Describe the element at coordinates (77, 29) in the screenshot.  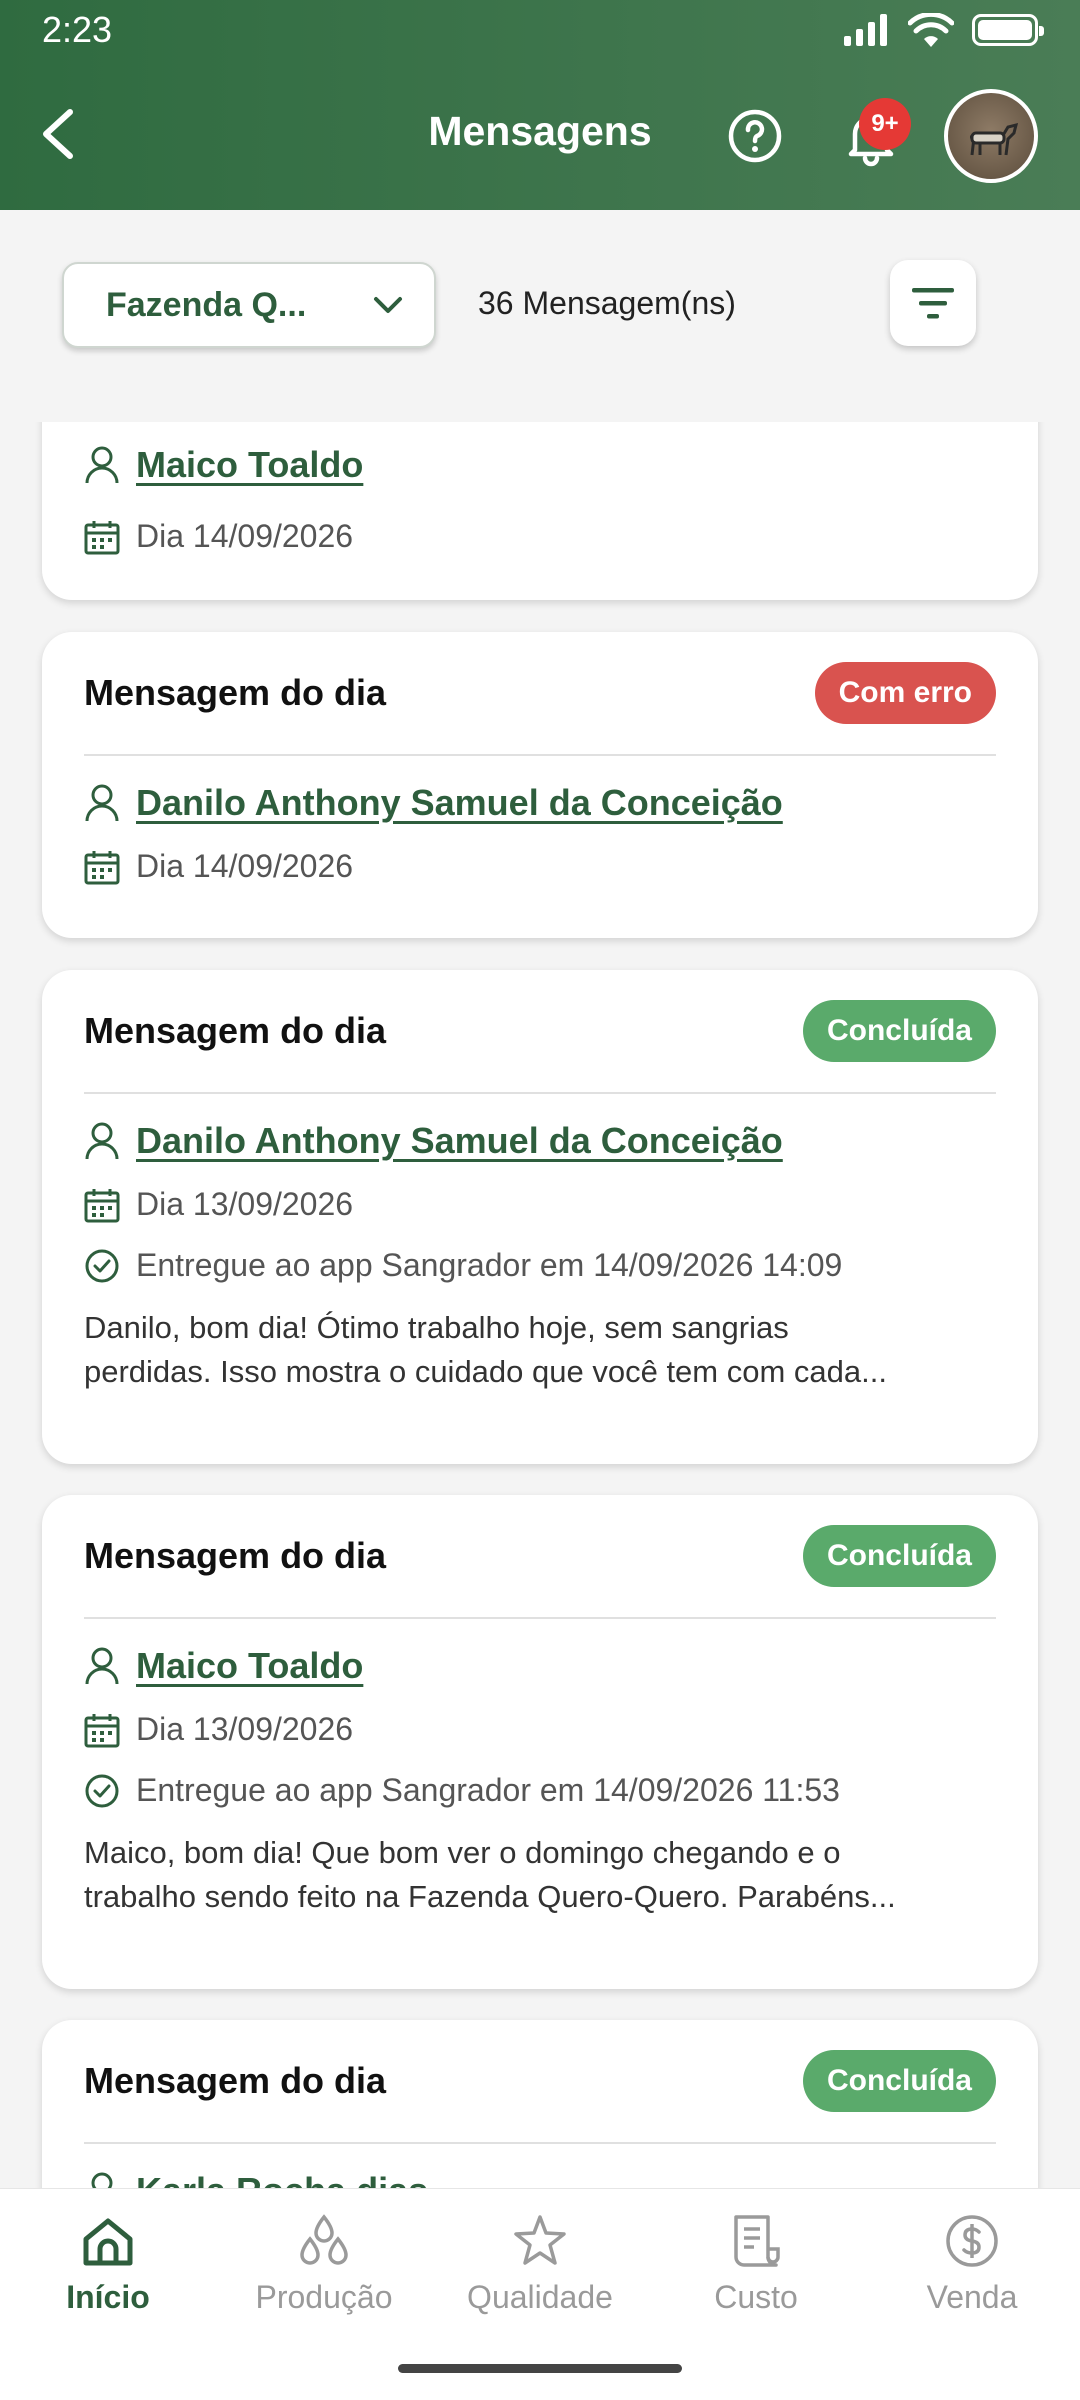
I see `status-time: 2:23` at that location.